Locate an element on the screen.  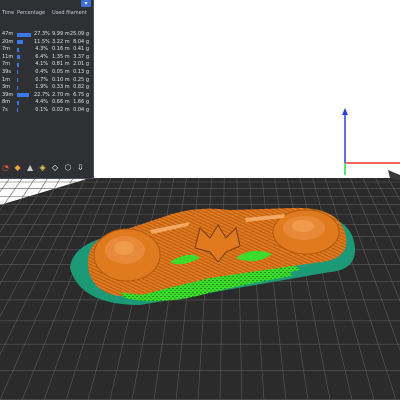
legend-row: 20m 11.5% 3.22 m 8.04 g is located at coordinates (46, 43).